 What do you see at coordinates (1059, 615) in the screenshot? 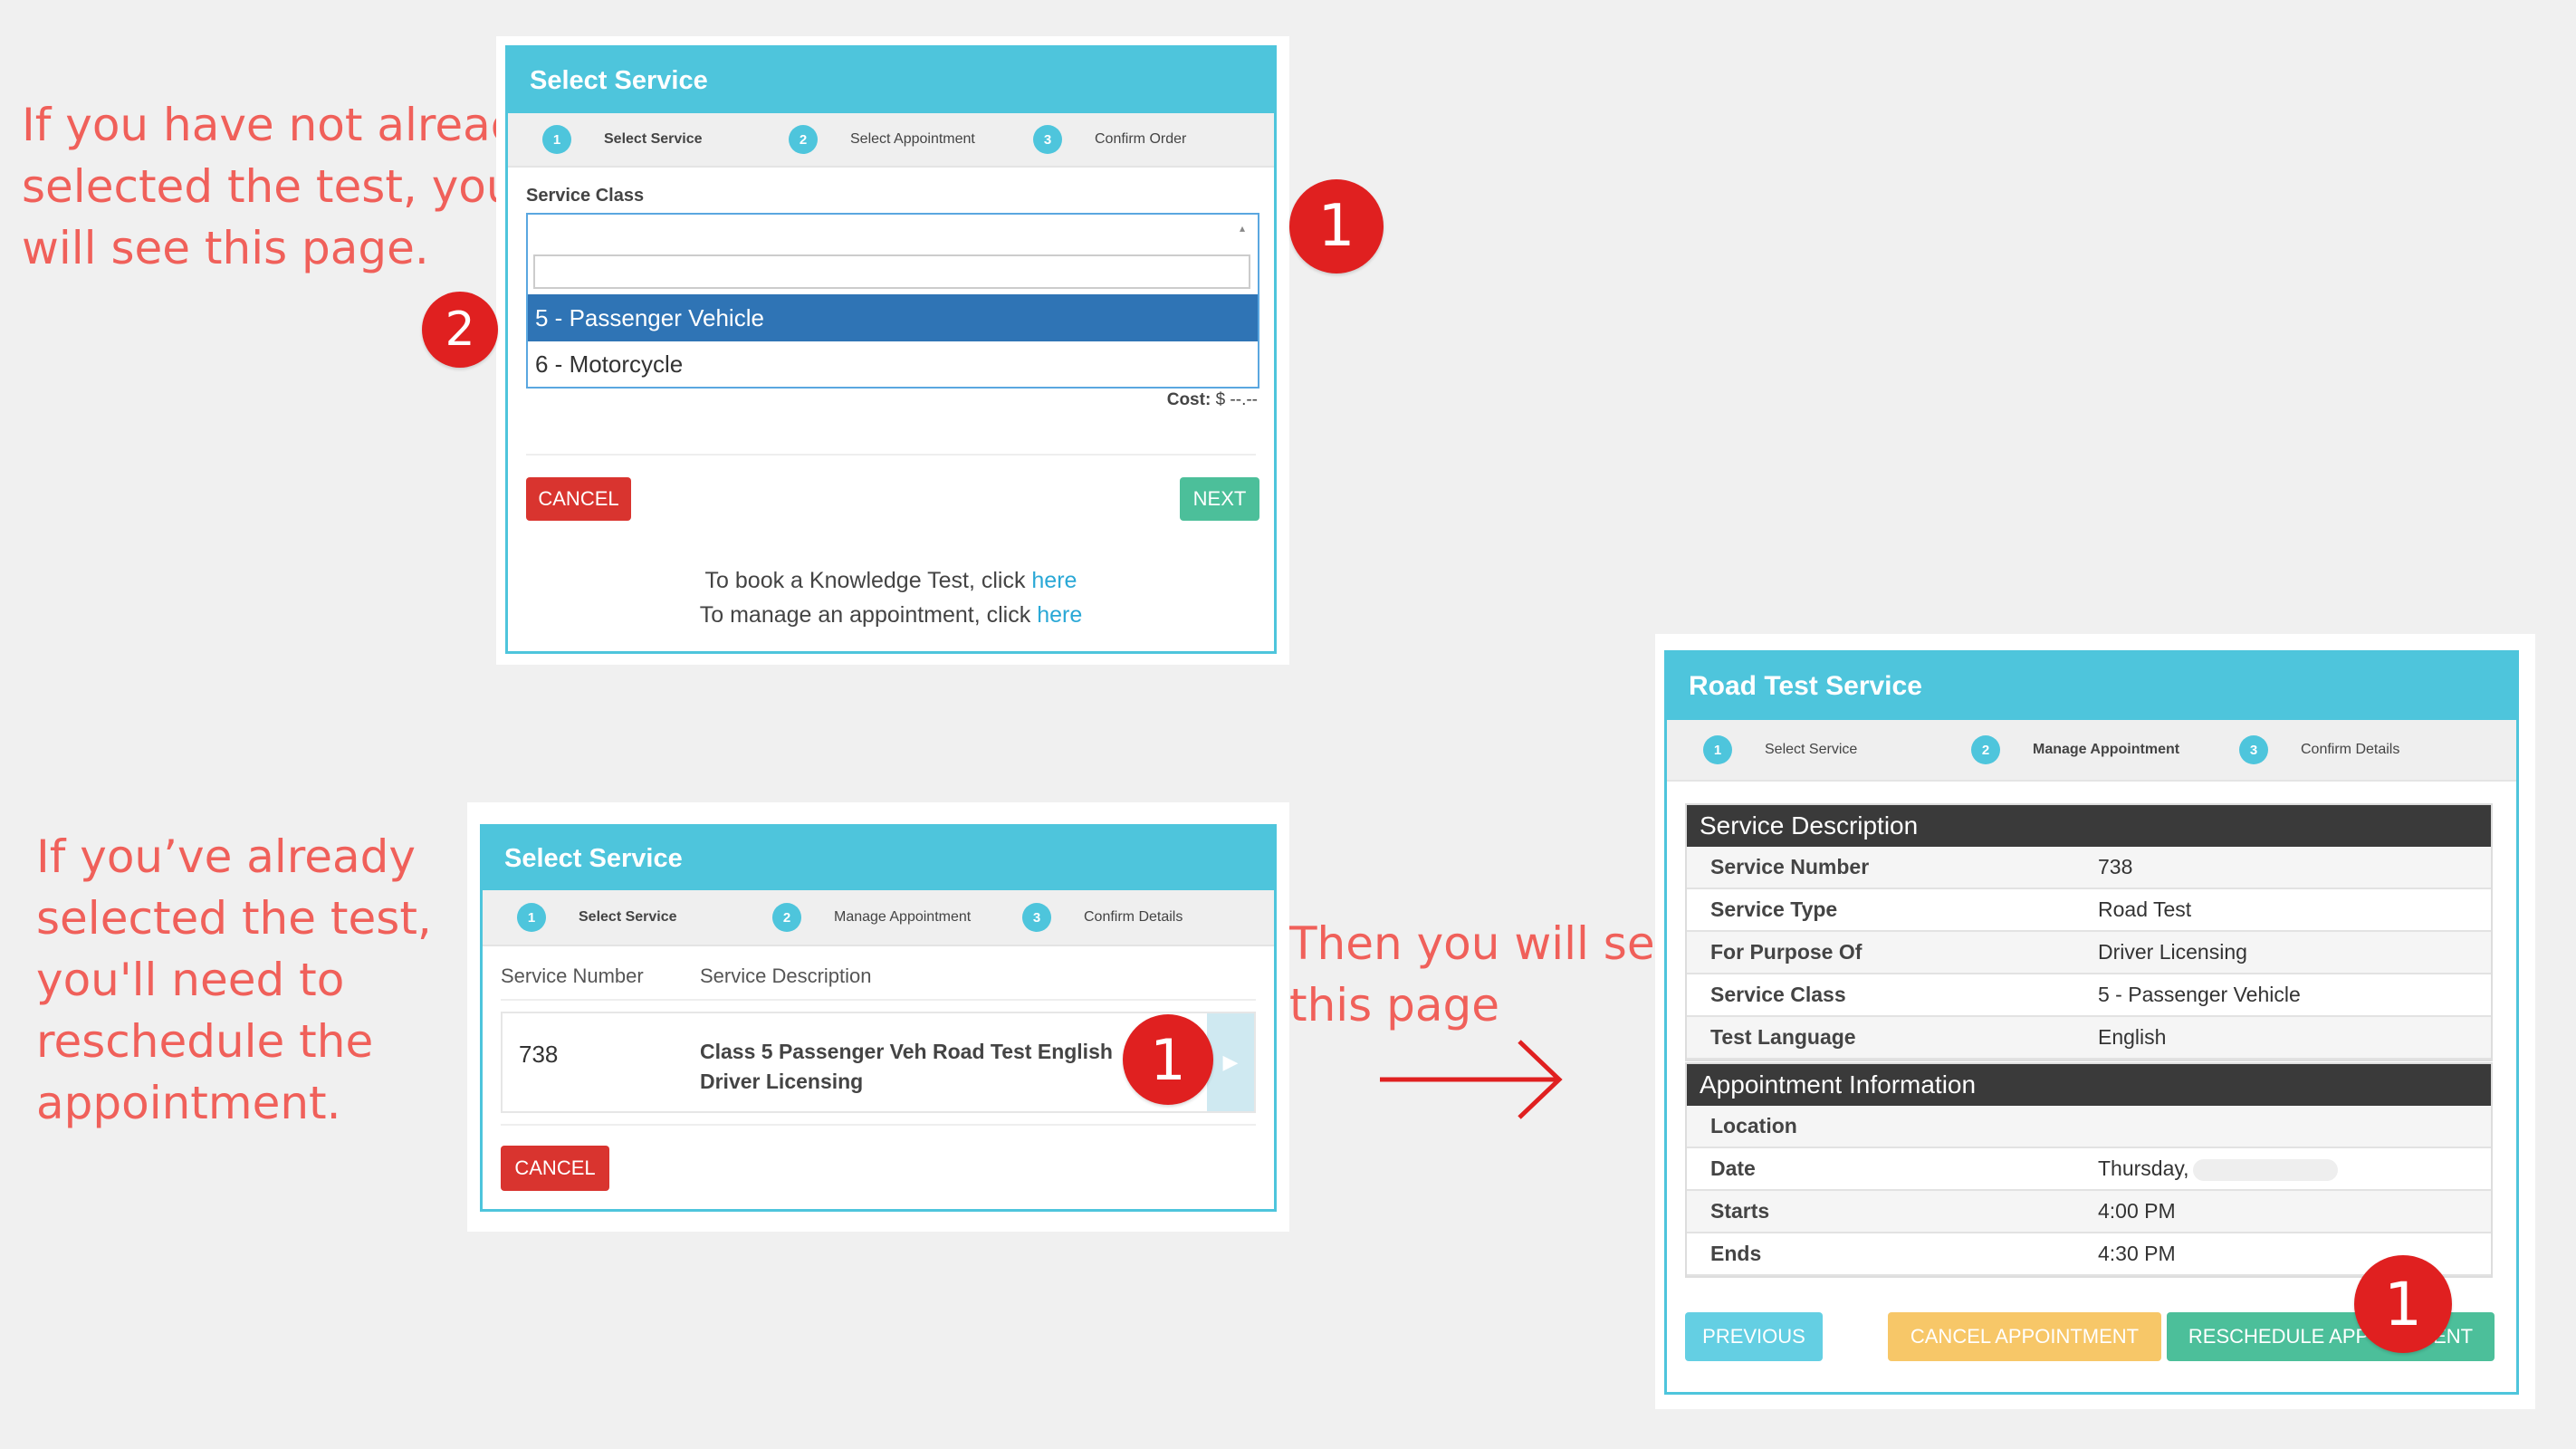
I see `manage-appointment-link: here` at bounding box center [1059, 615].